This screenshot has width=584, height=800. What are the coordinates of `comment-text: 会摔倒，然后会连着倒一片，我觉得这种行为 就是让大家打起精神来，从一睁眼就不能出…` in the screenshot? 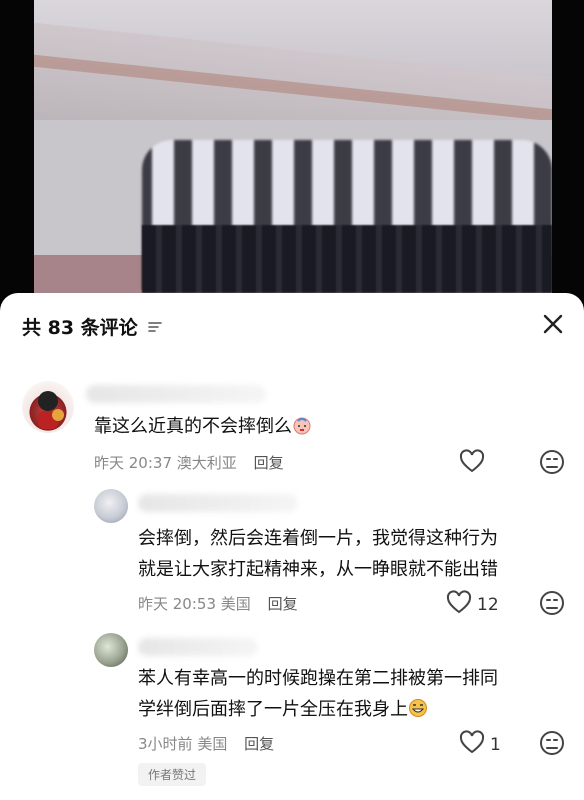 It's located at (318, 554).